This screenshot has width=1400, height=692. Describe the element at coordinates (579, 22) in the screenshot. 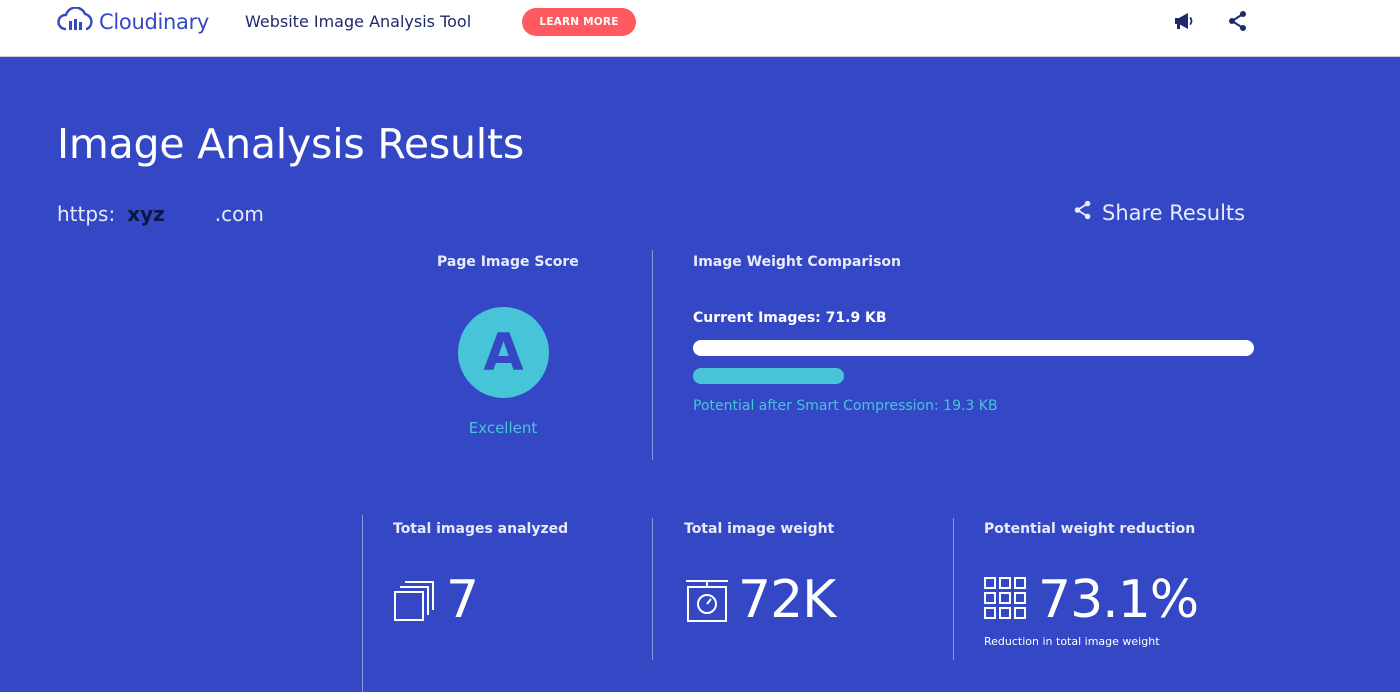

I see `learn-more-button: LEARN MORE` at that location.